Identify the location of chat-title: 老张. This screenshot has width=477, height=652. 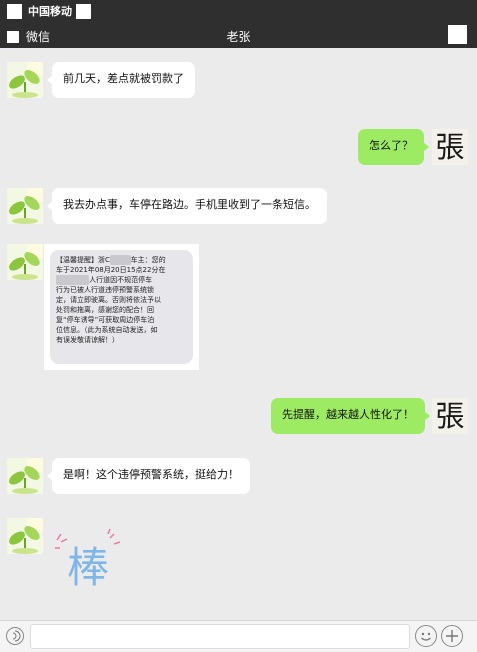
(238, 37).